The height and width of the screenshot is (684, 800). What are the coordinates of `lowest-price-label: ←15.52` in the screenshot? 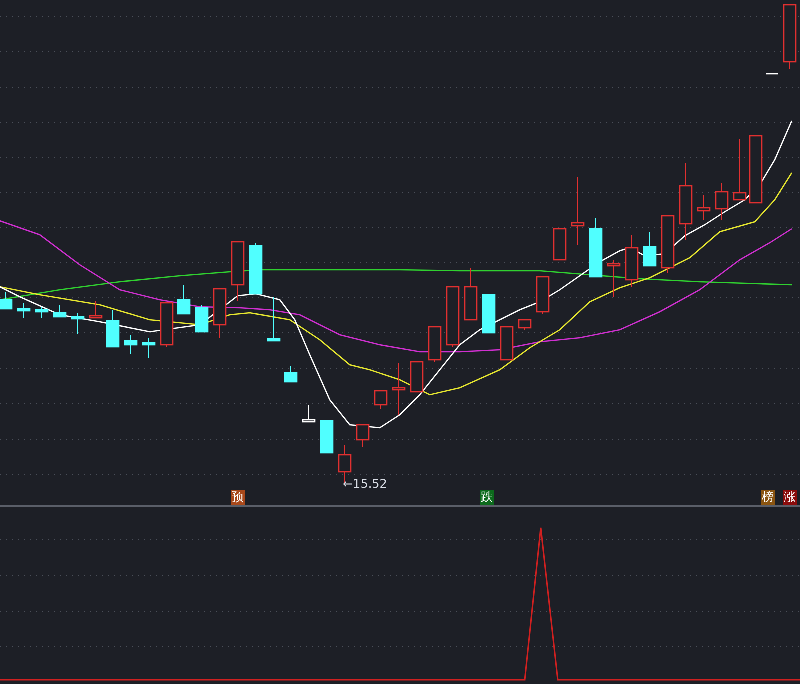 It's located at (365, 484).